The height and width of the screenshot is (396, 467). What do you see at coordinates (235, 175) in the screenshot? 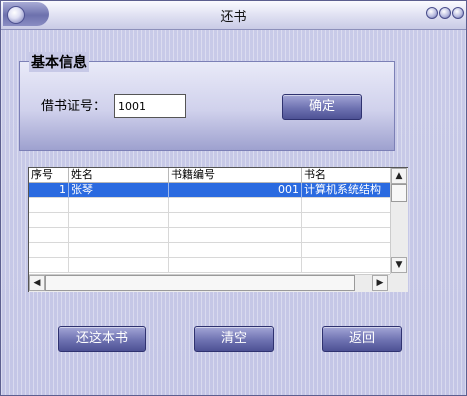
I see `column-header-book-id: 书籍编号` at bounding box center [235, 175].